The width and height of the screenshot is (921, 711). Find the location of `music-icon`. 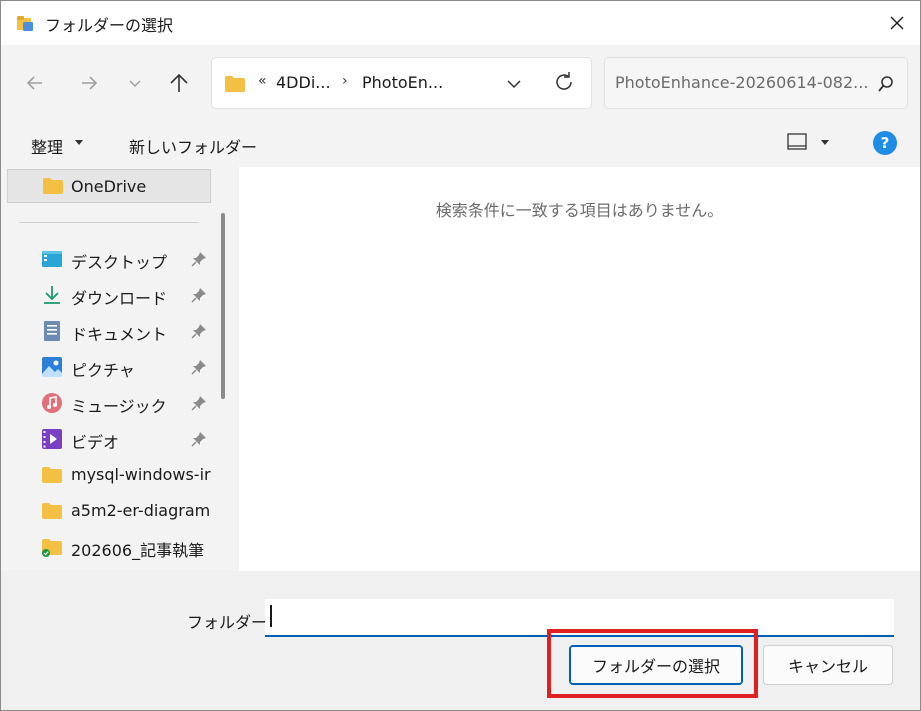

music-icon is located at coordinates (52, 403).